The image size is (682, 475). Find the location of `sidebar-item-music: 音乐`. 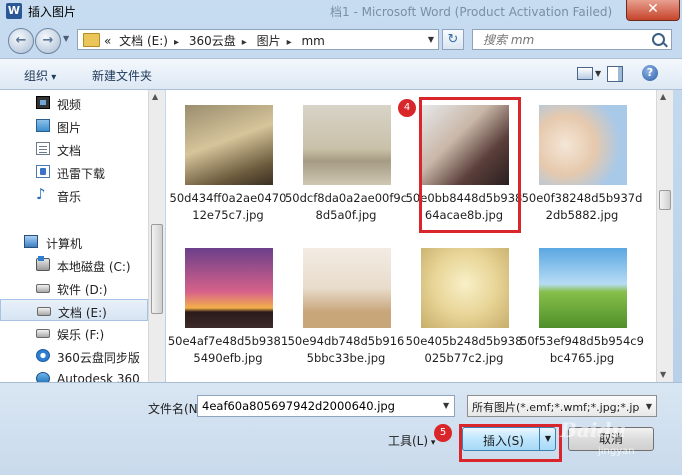

sidebar-item-music: 音乐 is located at coordinates (74, 195).